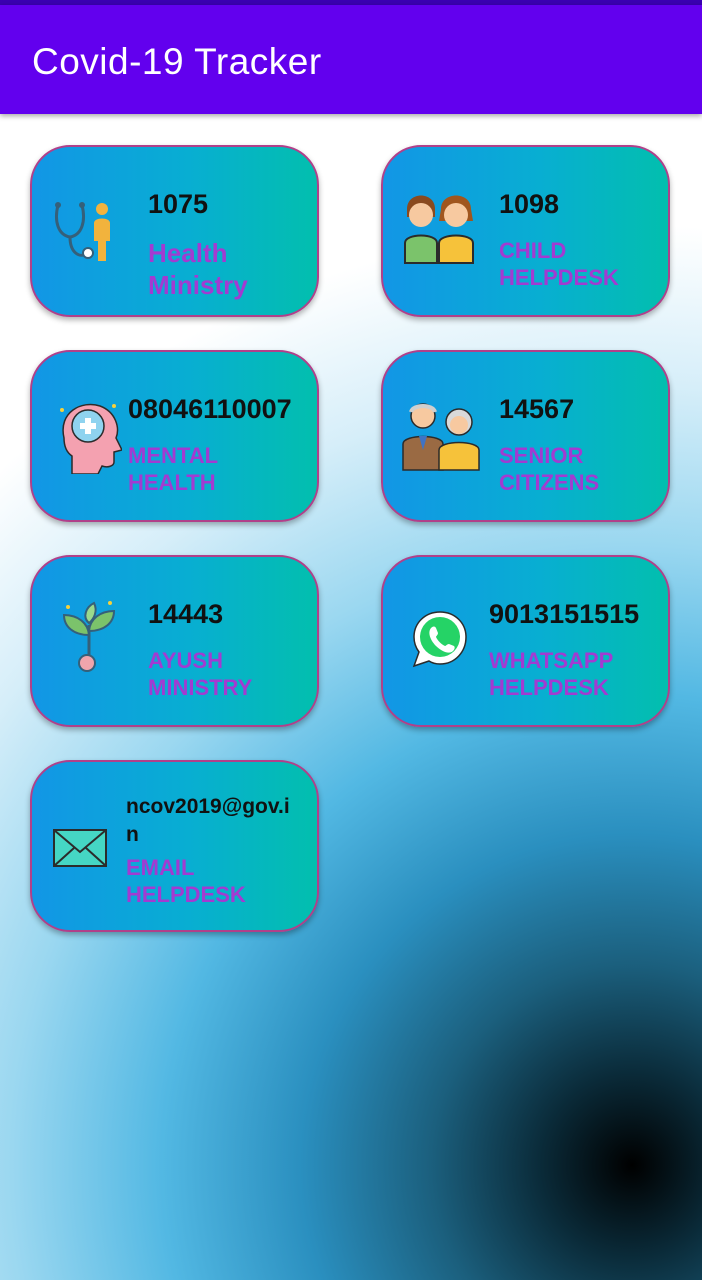  I want to click on helpline-label: EMAIL HELPDESK, so click(186, 881).